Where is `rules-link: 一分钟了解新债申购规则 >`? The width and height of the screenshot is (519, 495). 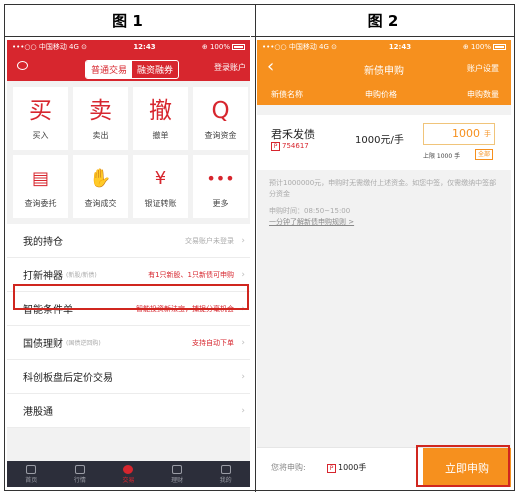
rules-link: 一分钟了解新债申购规则 > is located at coordinates (384, 222).